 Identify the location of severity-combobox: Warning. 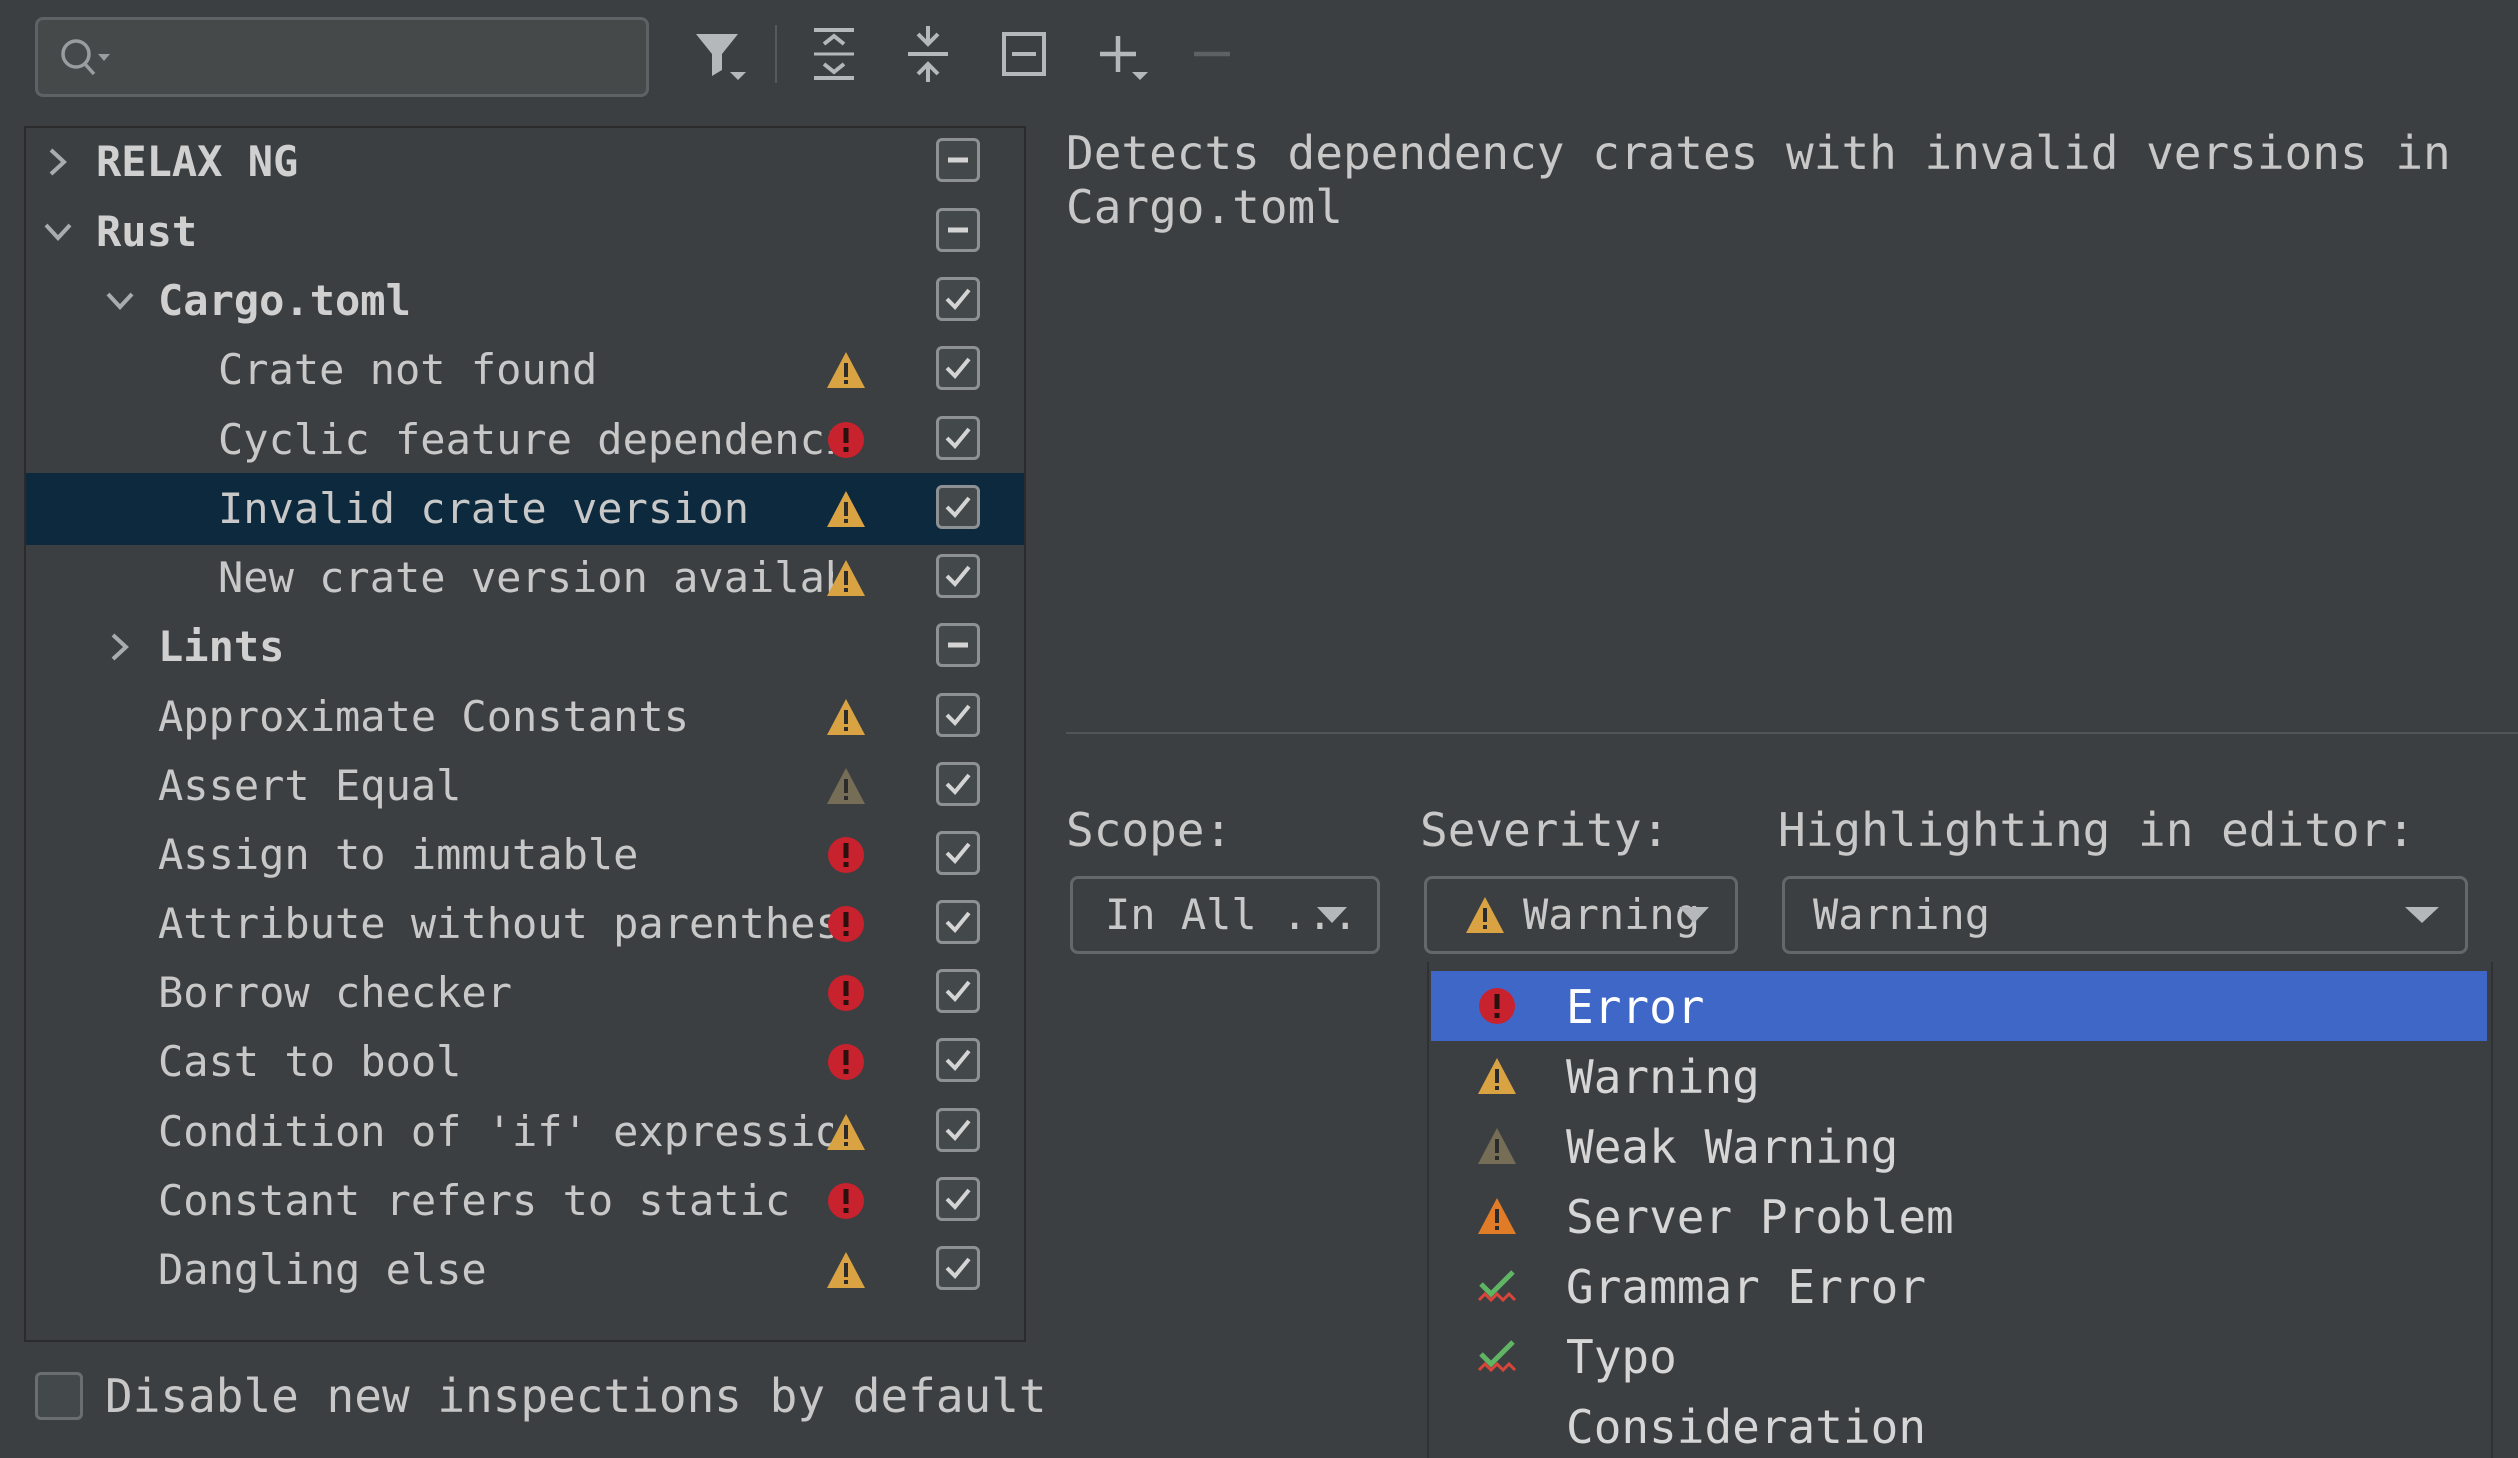
(1581, 915).